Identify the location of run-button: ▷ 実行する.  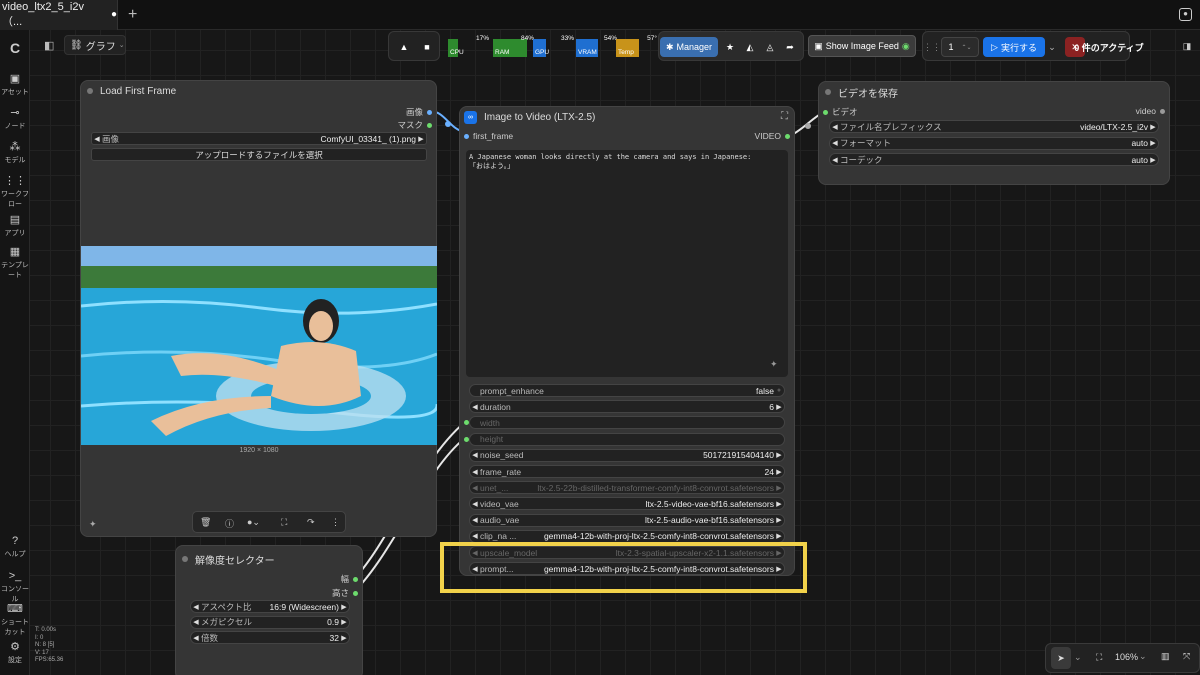
(1014, 47).